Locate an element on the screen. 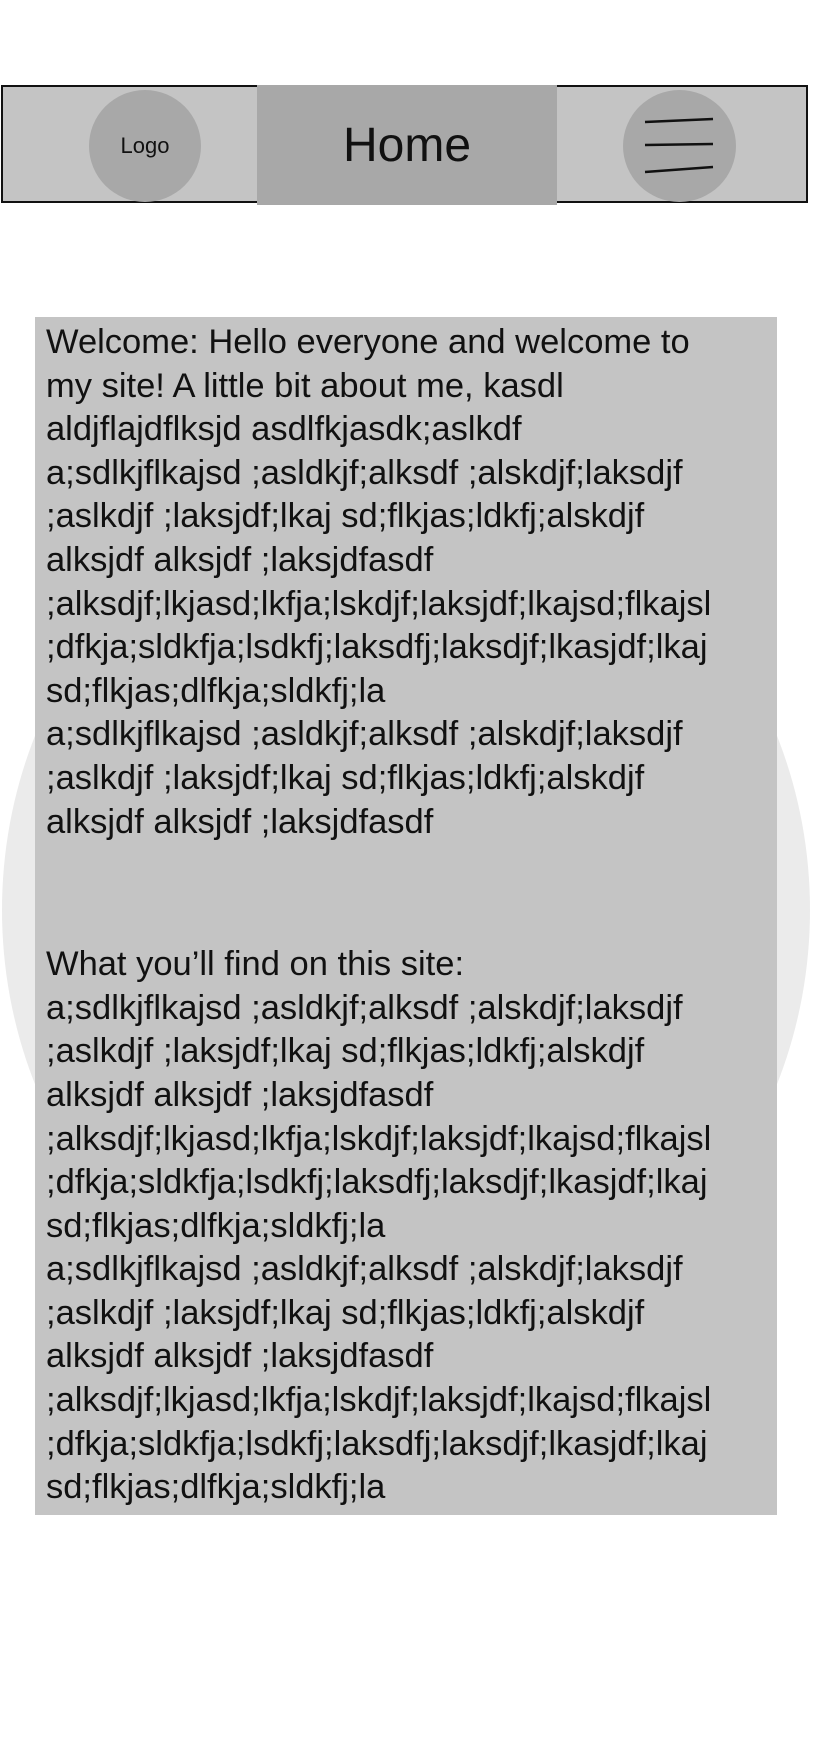  menu-button is located at coordinates (679, 146).